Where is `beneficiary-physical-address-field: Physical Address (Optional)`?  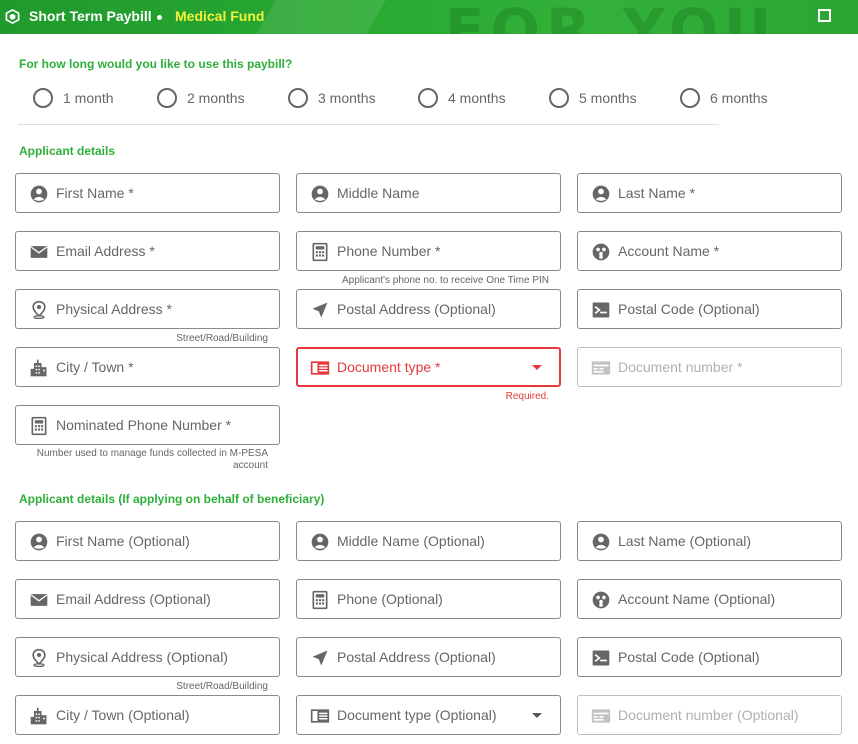 beneficiary-physical-address-field: Physical Address (Optional) is located at coordinates (147, 657).